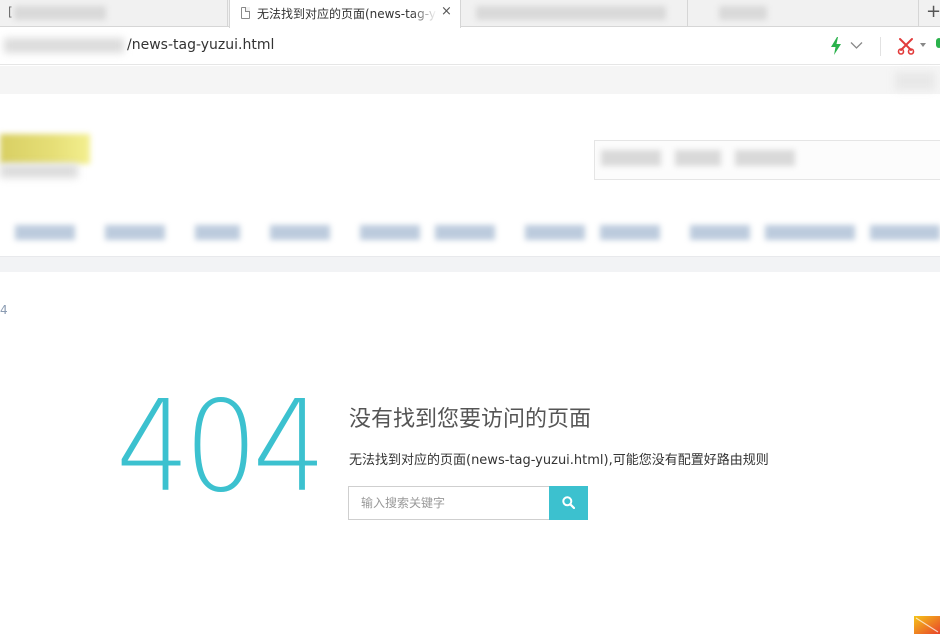  What do you see at coordinates (448, 503) in the screenshot?
I see `search-input` at bounding box center [448, 503].